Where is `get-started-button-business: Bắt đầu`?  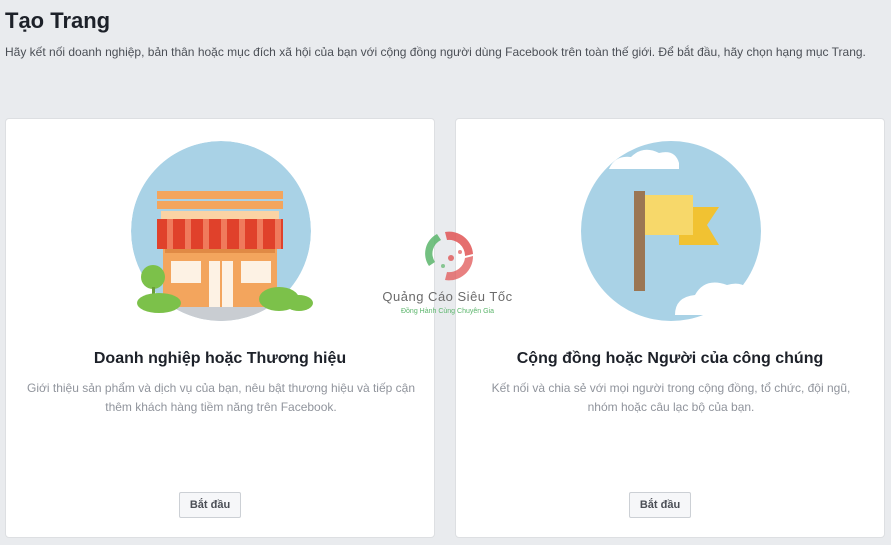 get-started-button-business: Bắt đầu is located at coordinates (210, 505).